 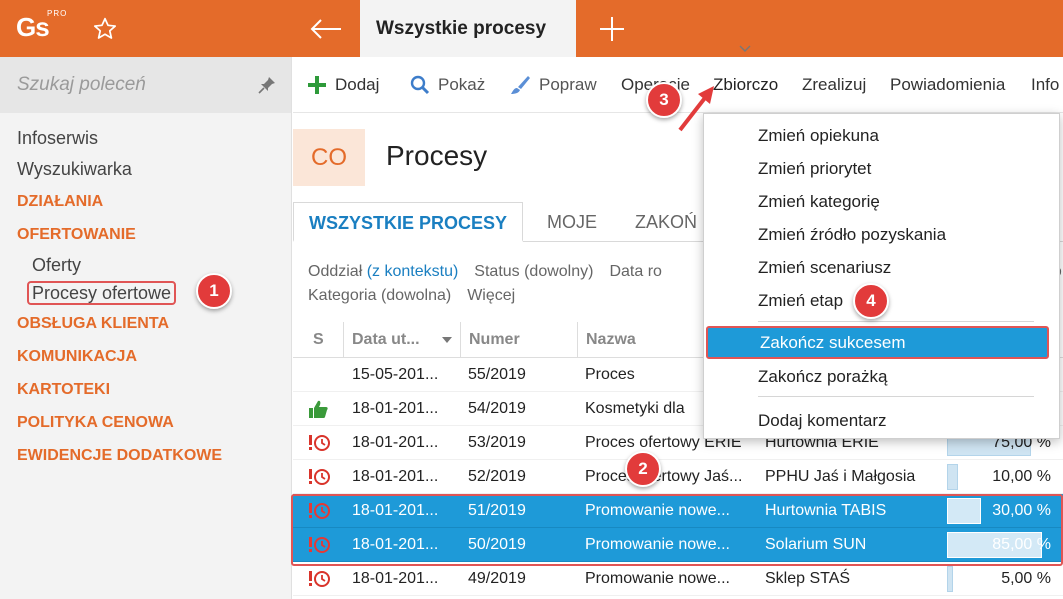 I want to click on new-tab-button, so click(x=612, y=28).